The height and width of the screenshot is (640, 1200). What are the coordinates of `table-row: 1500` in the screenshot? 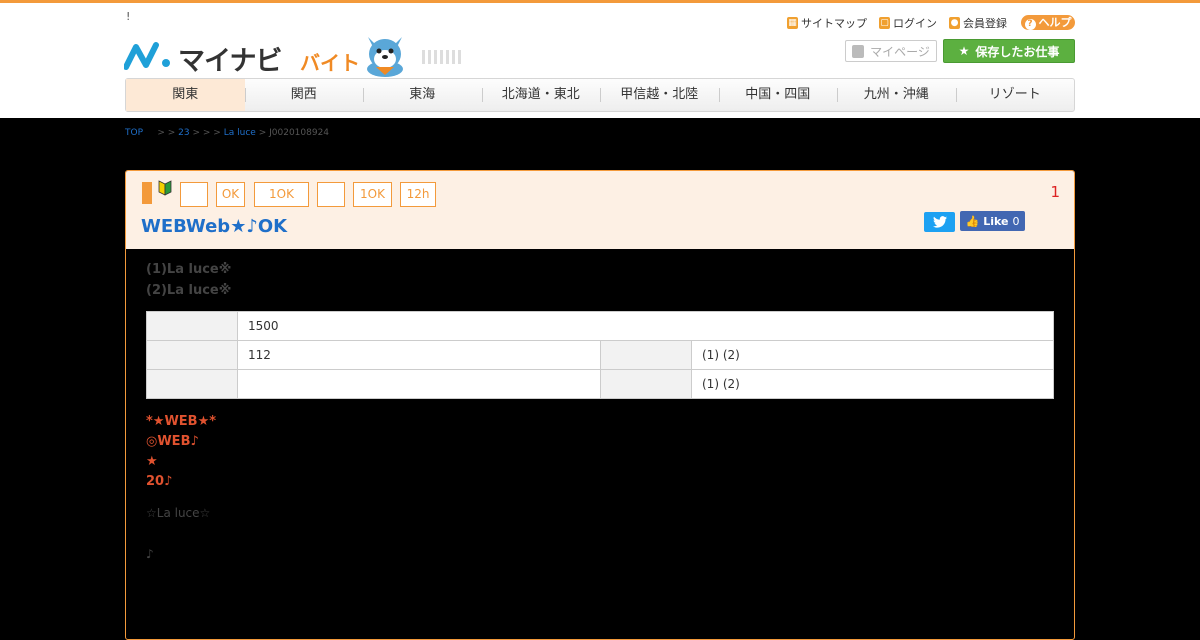 It's located at (600, 326).